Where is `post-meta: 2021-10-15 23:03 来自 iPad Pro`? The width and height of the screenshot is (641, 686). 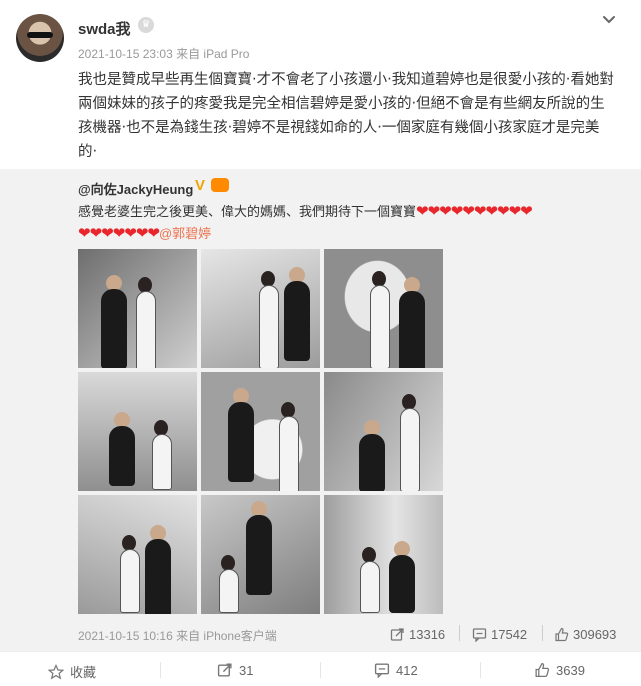 post-meta: 2021-10-15 23:03 来自 iPad Pro is located at coordinates (164, 54).